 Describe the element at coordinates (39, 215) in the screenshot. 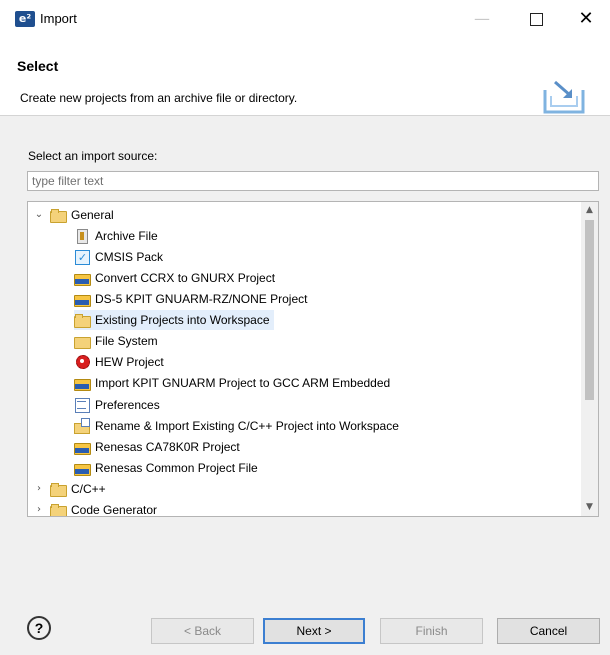

I see `chevron-down-icon: ⌄` at that location.